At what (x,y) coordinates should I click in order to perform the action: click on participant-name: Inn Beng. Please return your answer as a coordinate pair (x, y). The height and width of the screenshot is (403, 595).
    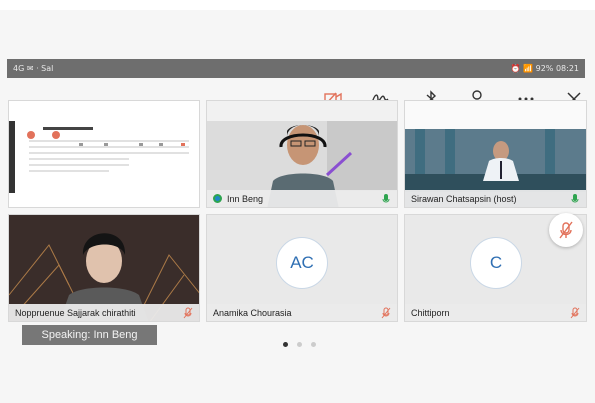
    Looking at the image, I should click on (245, 198).